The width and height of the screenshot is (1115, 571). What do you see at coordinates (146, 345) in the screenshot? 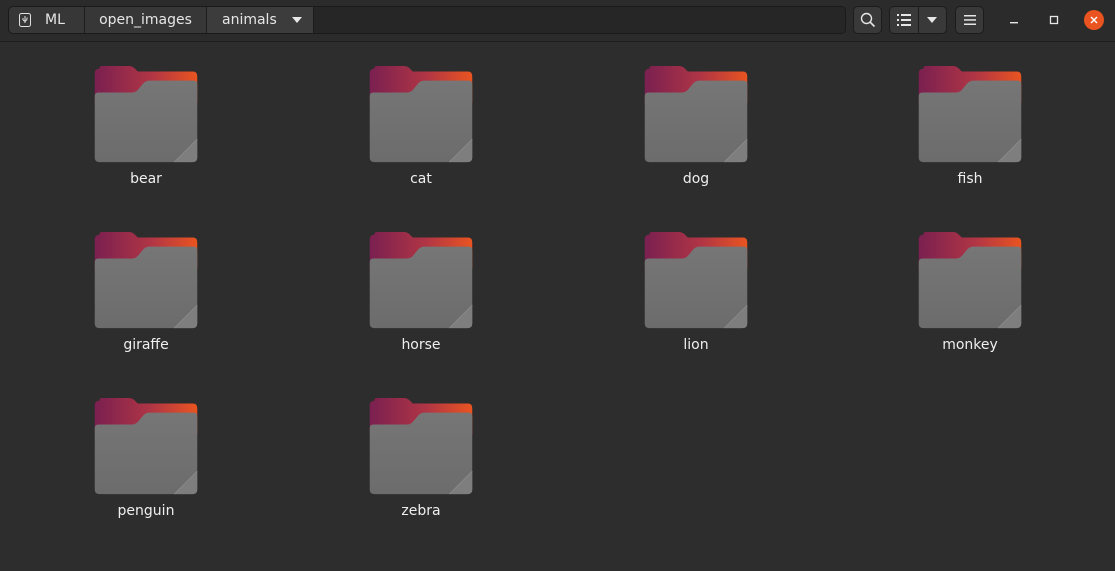
I see `folder-label: giraffe` at bounding box center [146, 345].